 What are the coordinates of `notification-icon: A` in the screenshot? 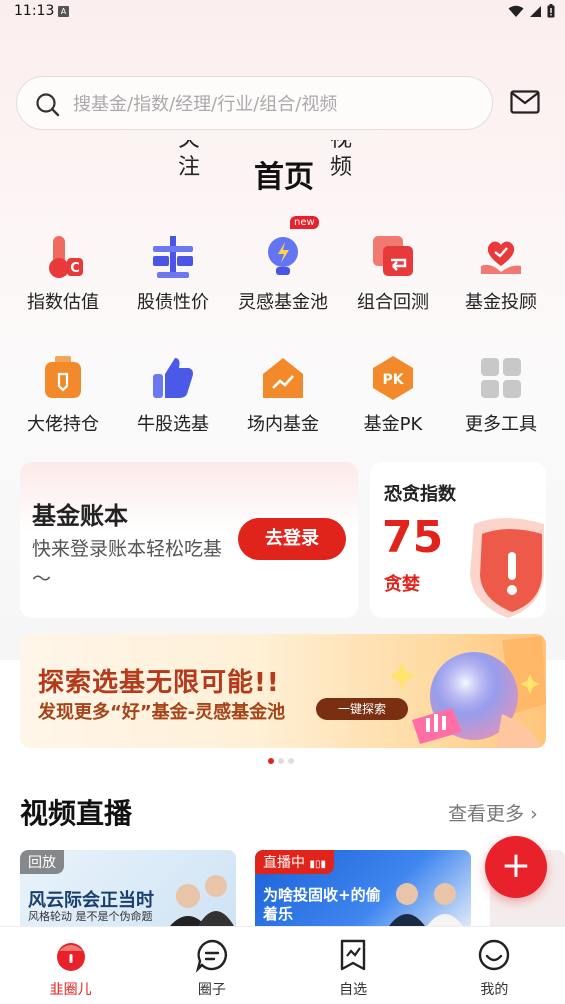 It's located at (63, 11).